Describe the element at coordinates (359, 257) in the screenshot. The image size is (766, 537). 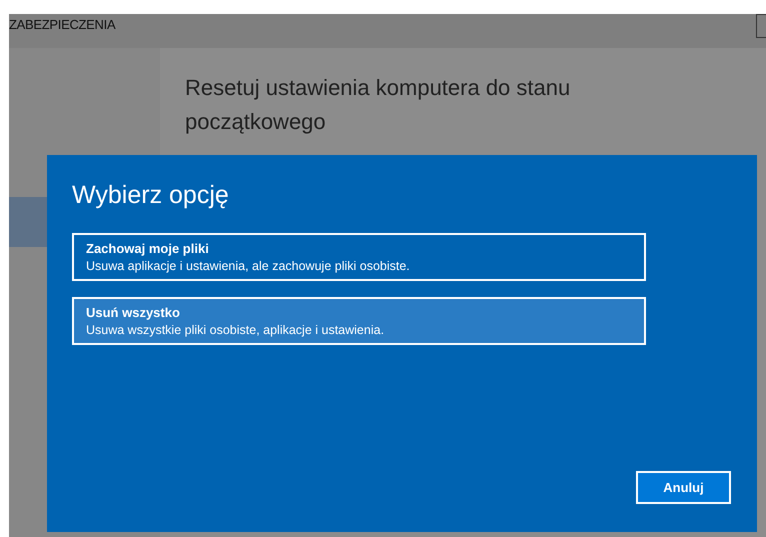
I see `option-item: Zachowaj moje pliki Usuwa aplikacje i ustawienia, ale zachowuje pliki osobiste.` at that location.